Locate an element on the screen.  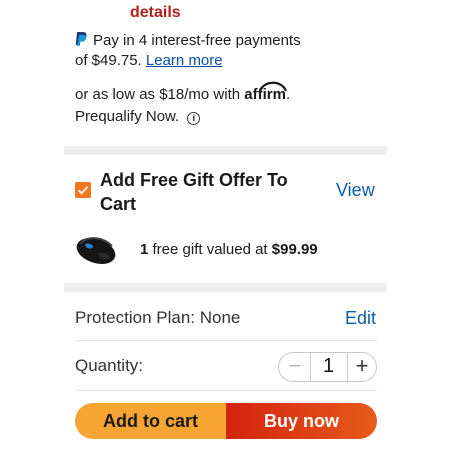
checkmark-icon is located at coordinates (83, 190).